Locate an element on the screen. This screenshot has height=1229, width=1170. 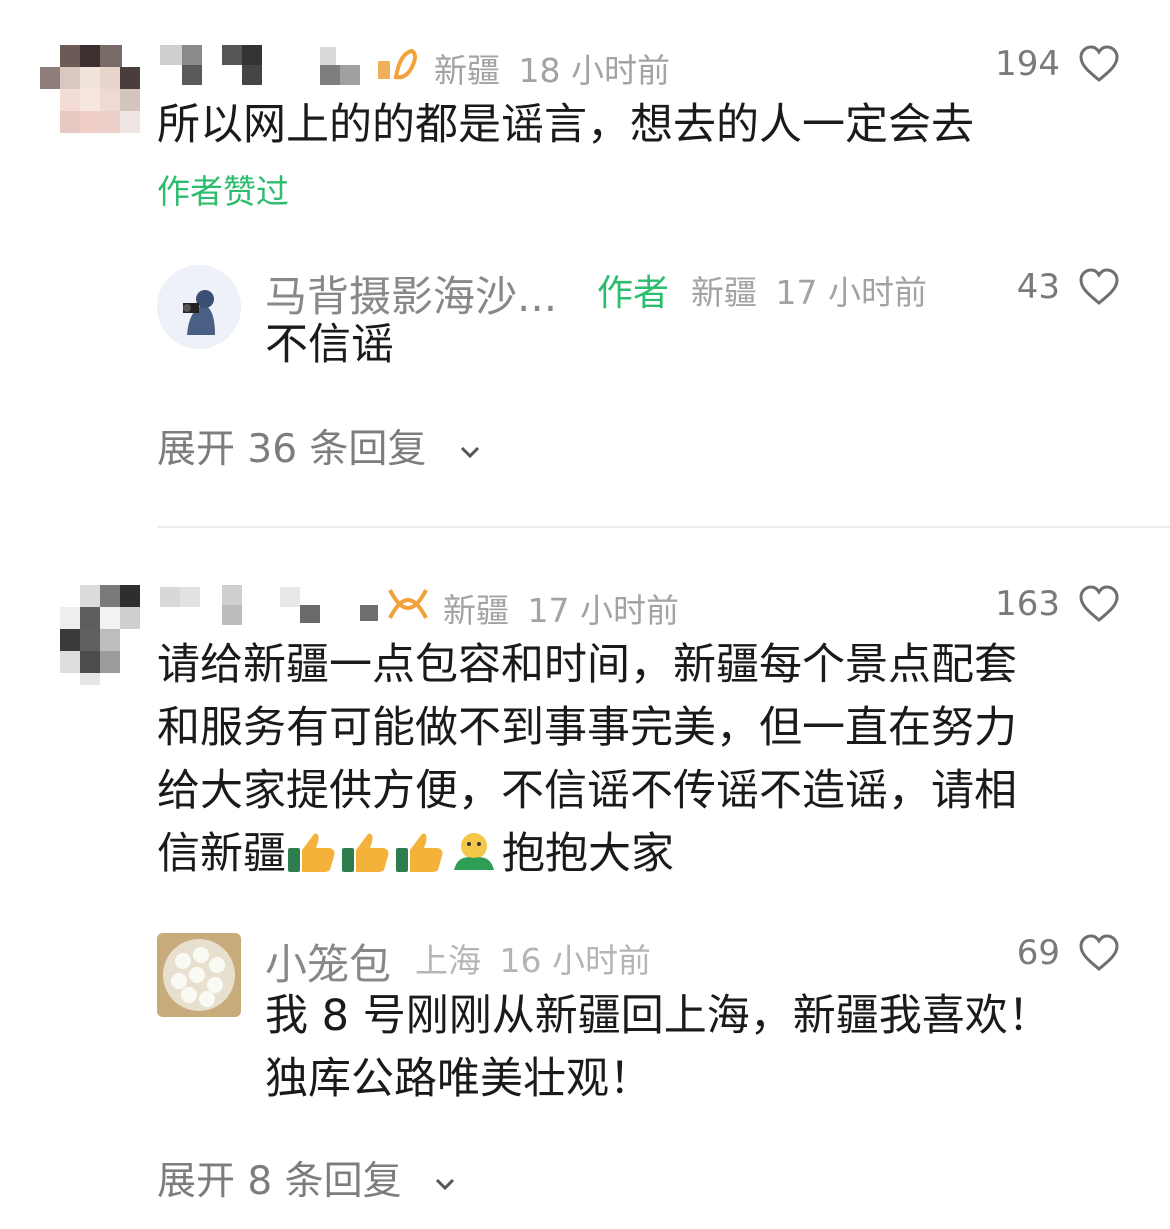
dumplings-avatar-icon is located at coordinates (199, 975).